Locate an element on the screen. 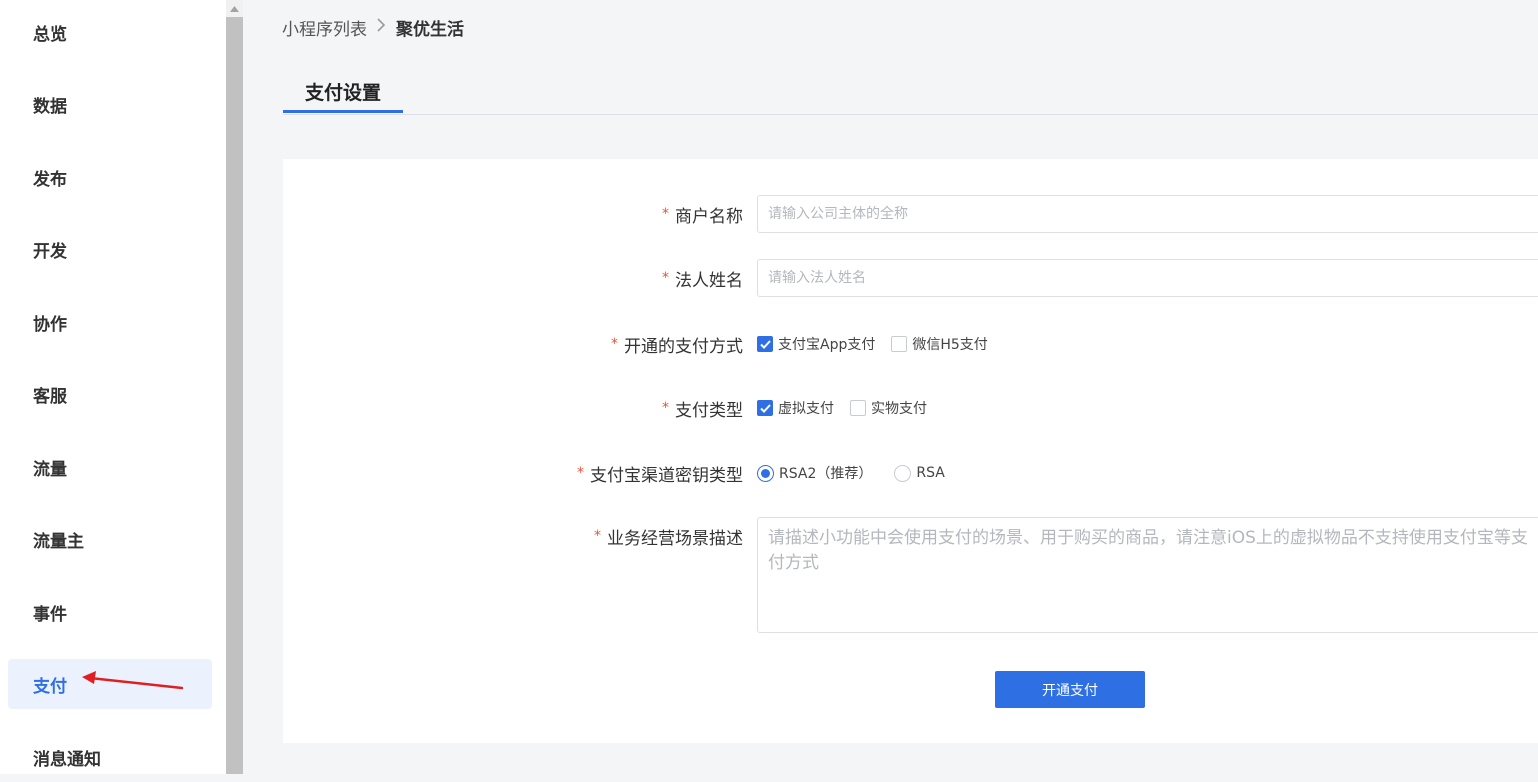  sidebar-item-customer-service: 客服 is located at coordinates (110, 394).